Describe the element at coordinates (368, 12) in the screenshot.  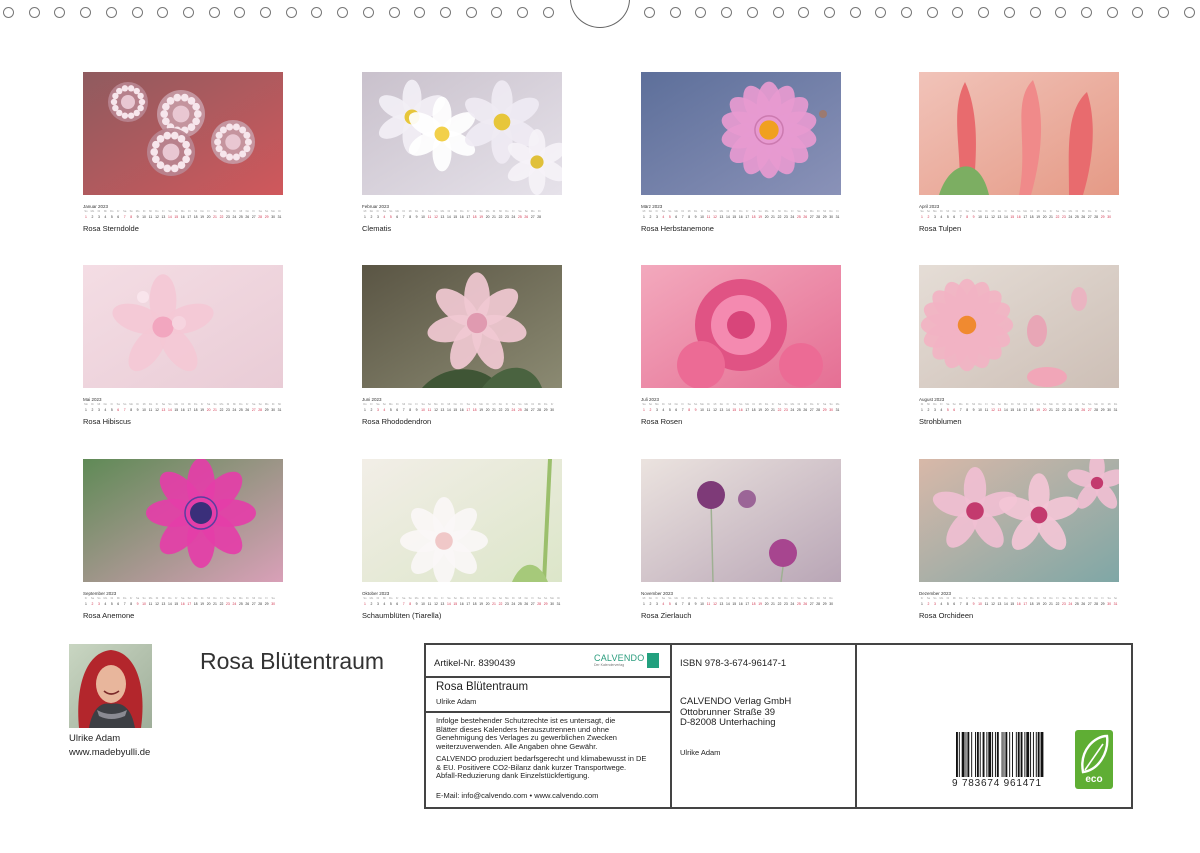
I see `binding-hole` at that location.